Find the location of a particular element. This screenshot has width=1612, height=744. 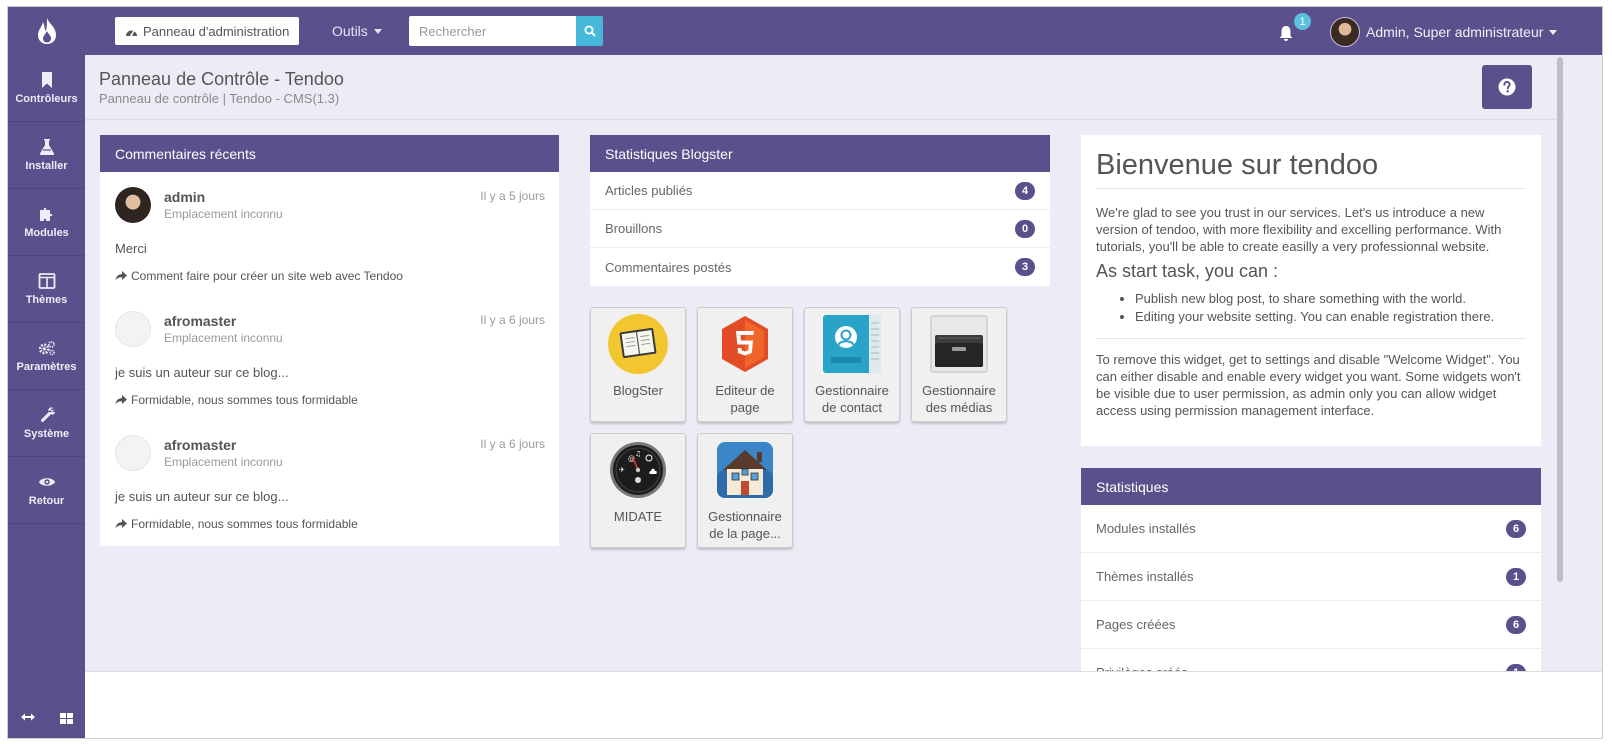

tendoo-logo is located at coordinates (46, 31).